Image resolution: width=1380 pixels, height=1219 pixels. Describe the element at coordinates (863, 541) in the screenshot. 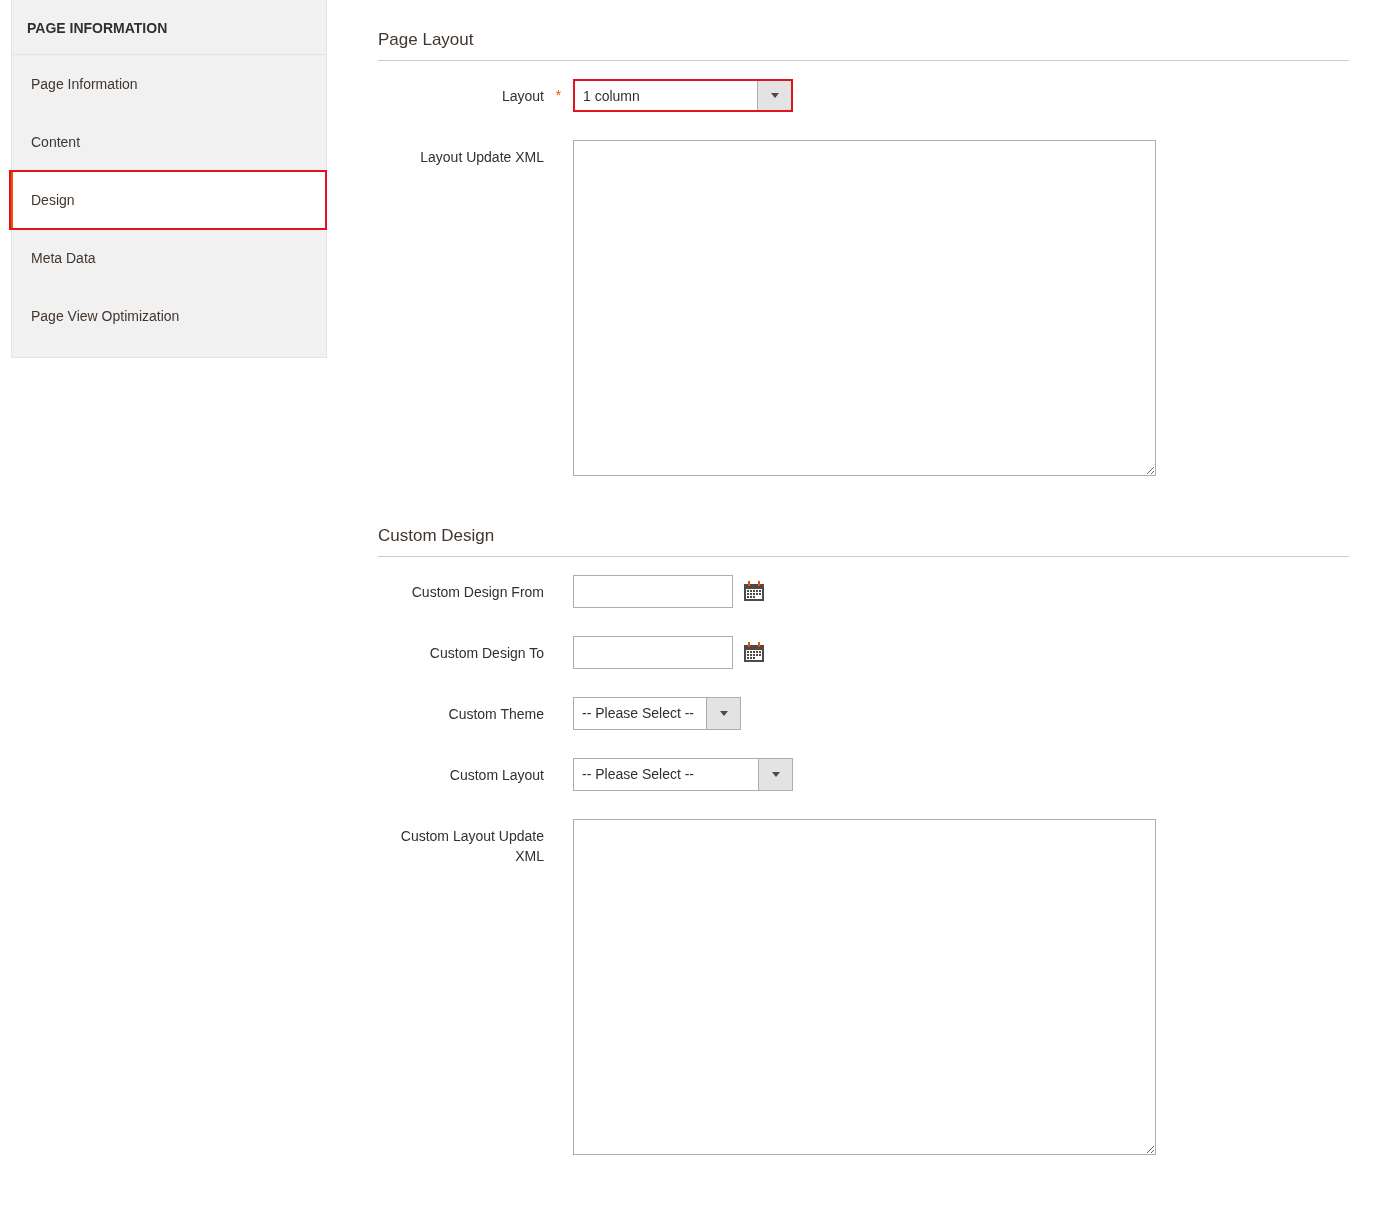

I see `section-title: Custom Design` at that location.